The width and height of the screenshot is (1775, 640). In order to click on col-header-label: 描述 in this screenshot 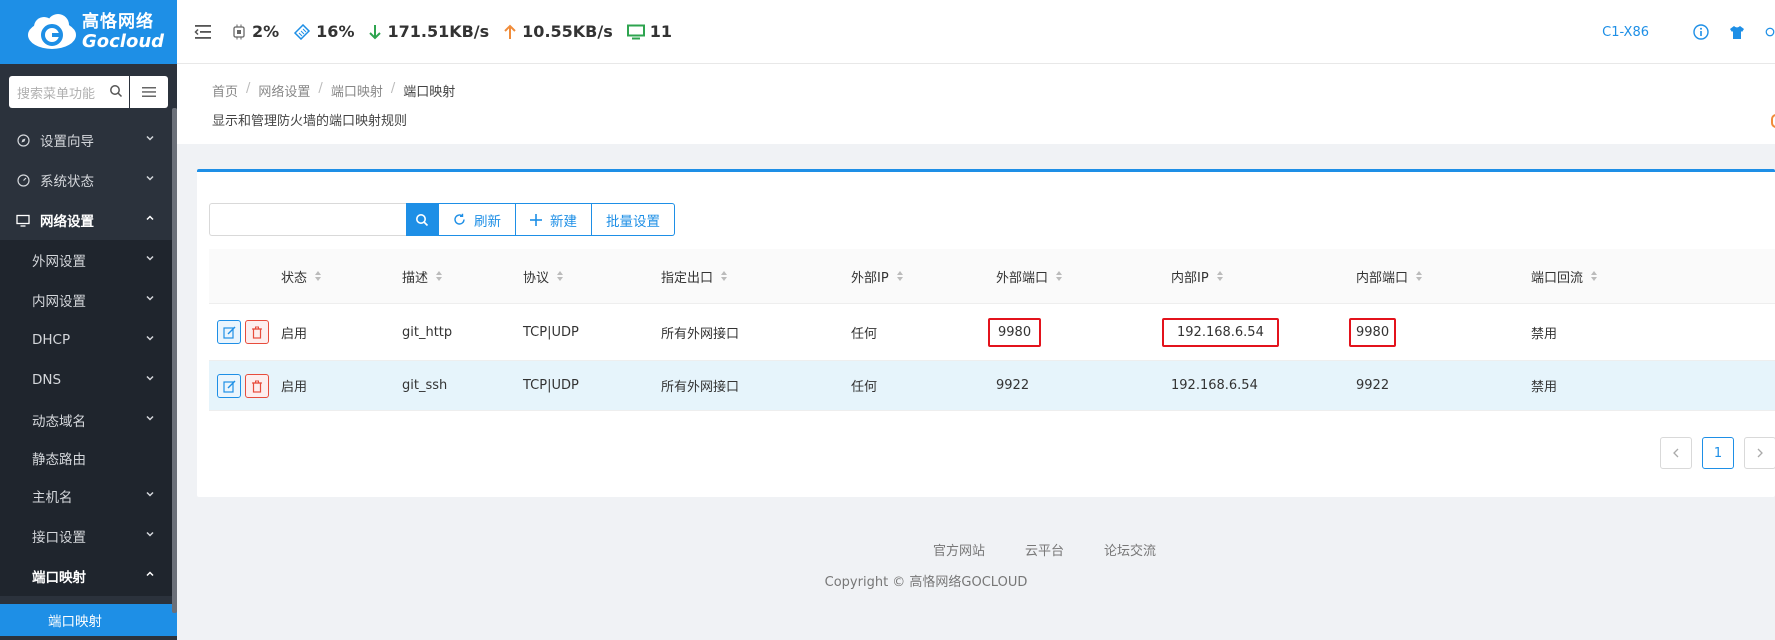, I will do `click(415, 278)`.